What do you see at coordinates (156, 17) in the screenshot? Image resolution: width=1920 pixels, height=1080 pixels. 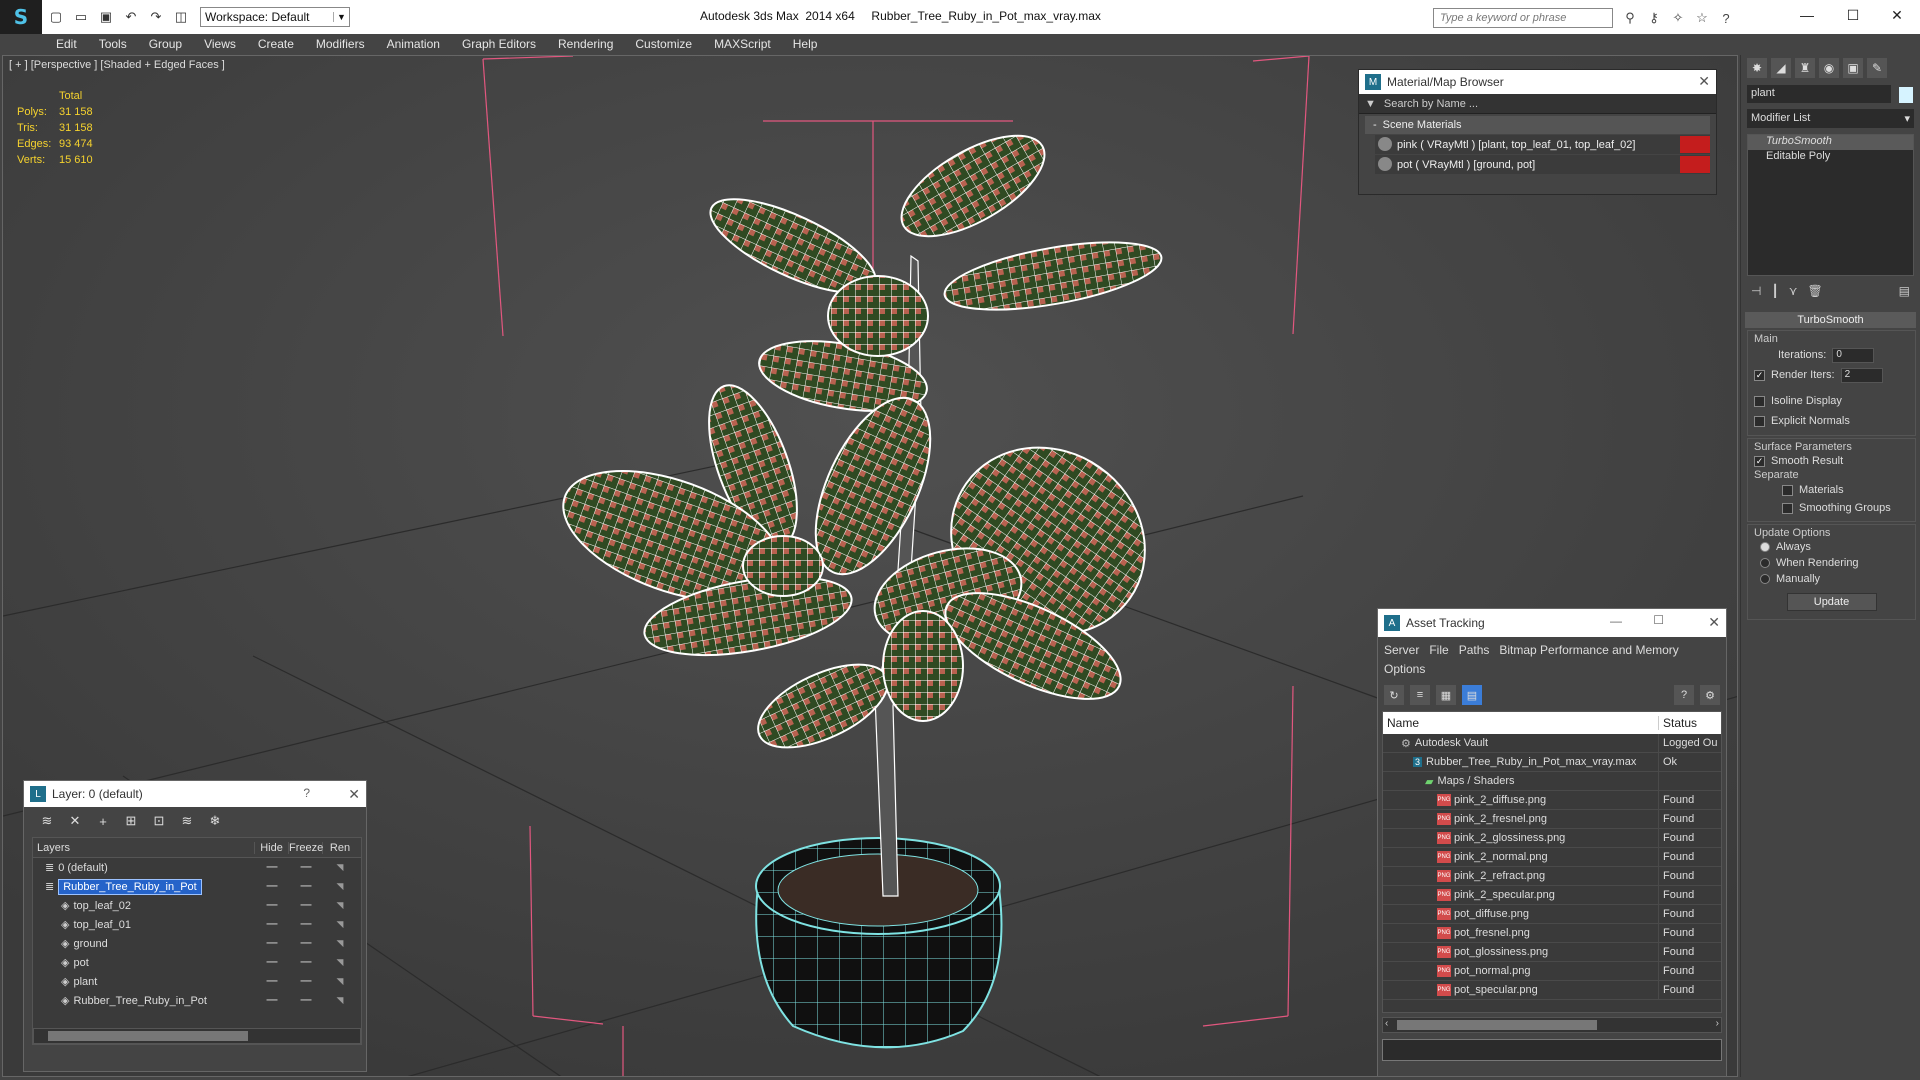 I see `redo-icon: ↷` at bounding box center [156, 17].